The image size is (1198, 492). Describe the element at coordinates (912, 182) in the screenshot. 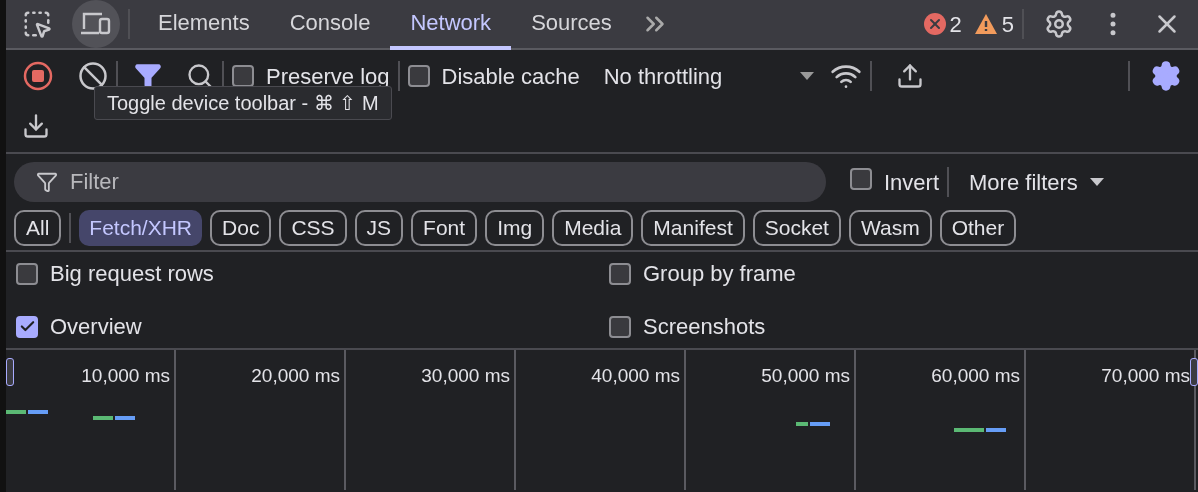

I see `checkbox-label: Invert` at that location.